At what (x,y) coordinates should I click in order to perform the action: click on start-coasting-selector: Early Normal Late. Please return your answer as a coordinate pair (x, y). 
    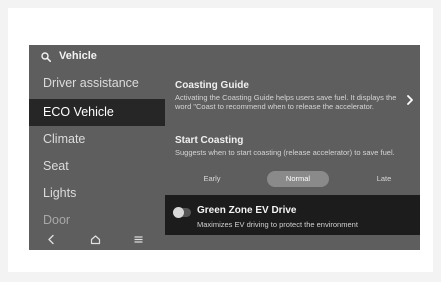
    Looking at the image, I should click on (298, 179).